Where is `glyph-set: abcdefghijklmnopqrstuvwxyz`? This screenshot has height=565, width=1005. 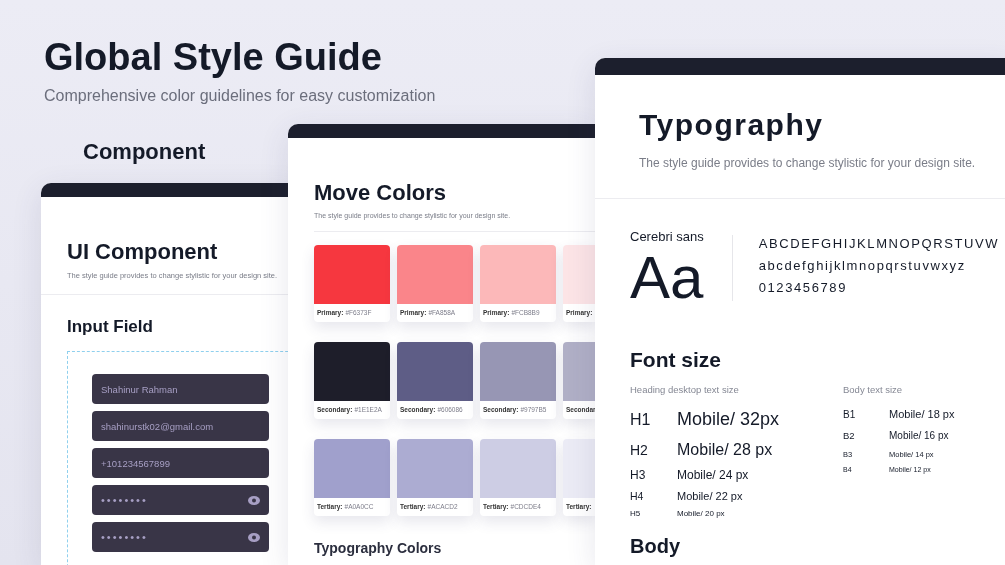
glyph-set: abcdefghijklmnopqrstuvwxyz is located at coordinates (862, 265).